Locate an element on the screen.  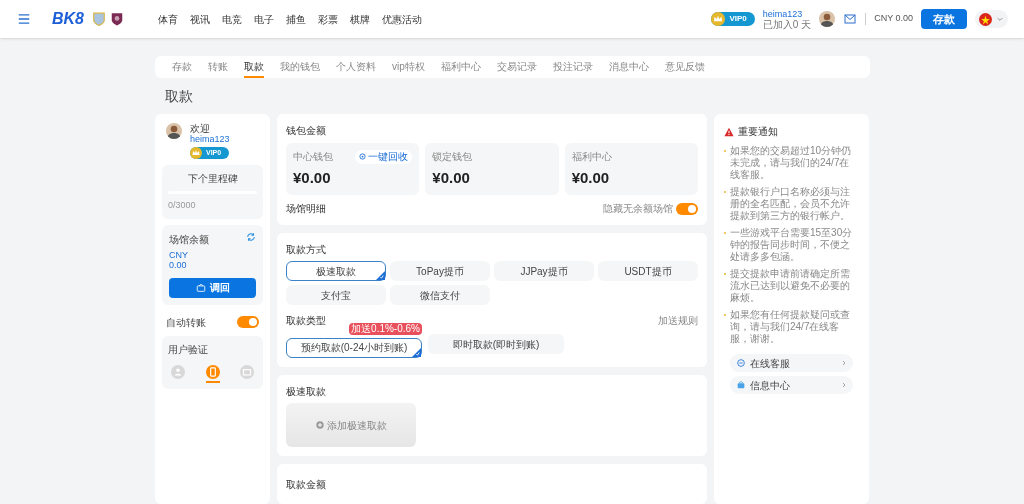
section-title: 取款方式 is located at coordinates (306, 250).